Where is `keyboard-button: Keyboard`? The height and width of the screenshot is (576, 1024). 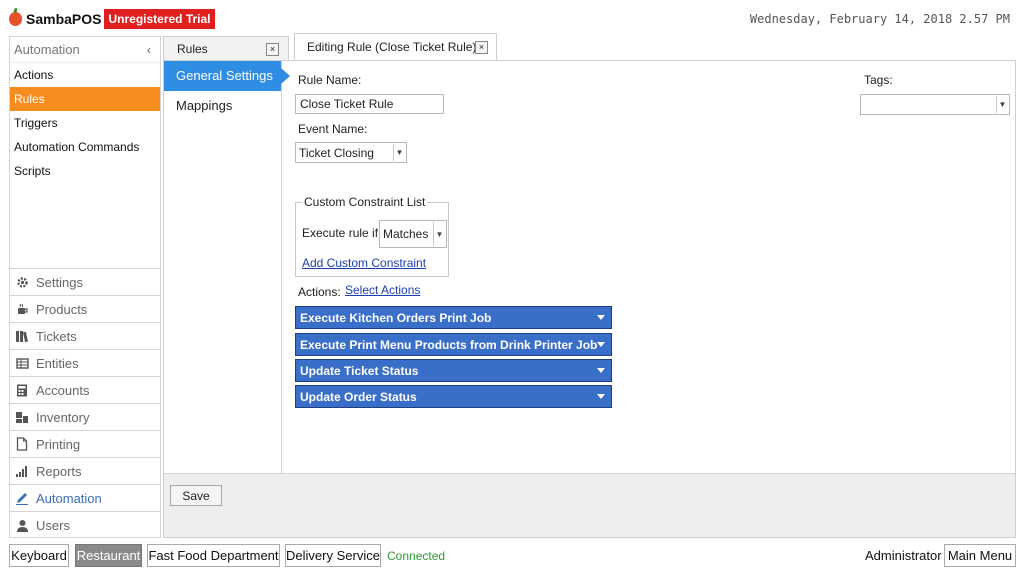
keyboard-button: Keyboard is located at coordinates (39, 555).